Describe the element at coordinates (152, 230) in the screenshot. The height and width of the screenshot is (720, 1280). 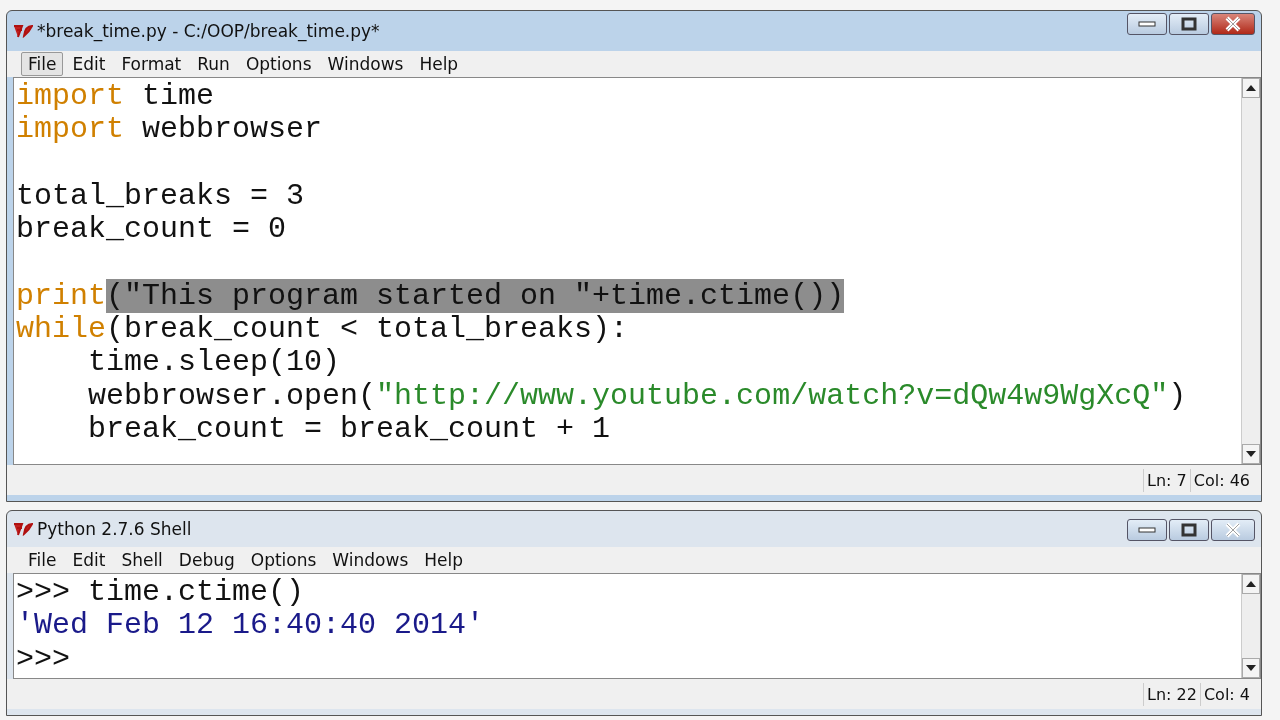
I see `code-line: break_count = 0` at that location.